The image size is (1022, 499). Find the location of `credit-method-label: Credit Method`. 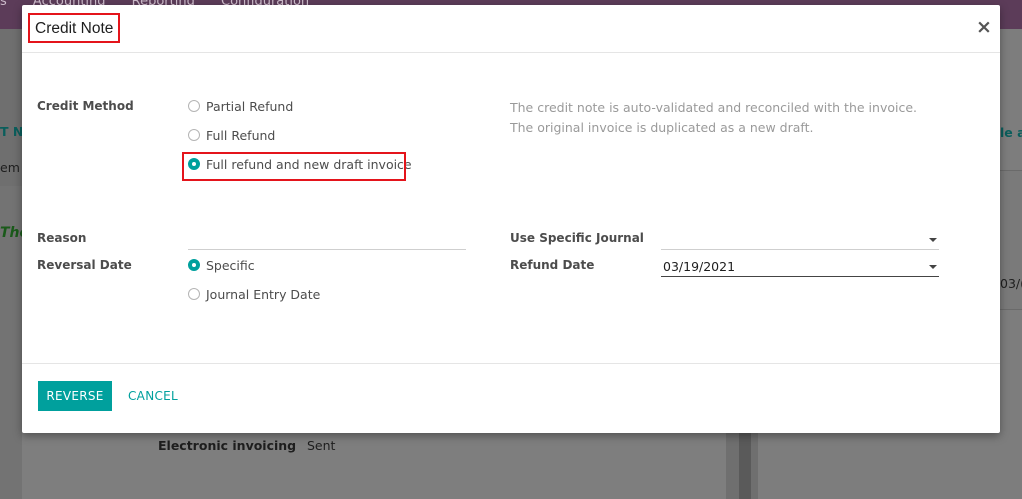

credit-method-label: Credit Method is located at coordinates (85, 106).